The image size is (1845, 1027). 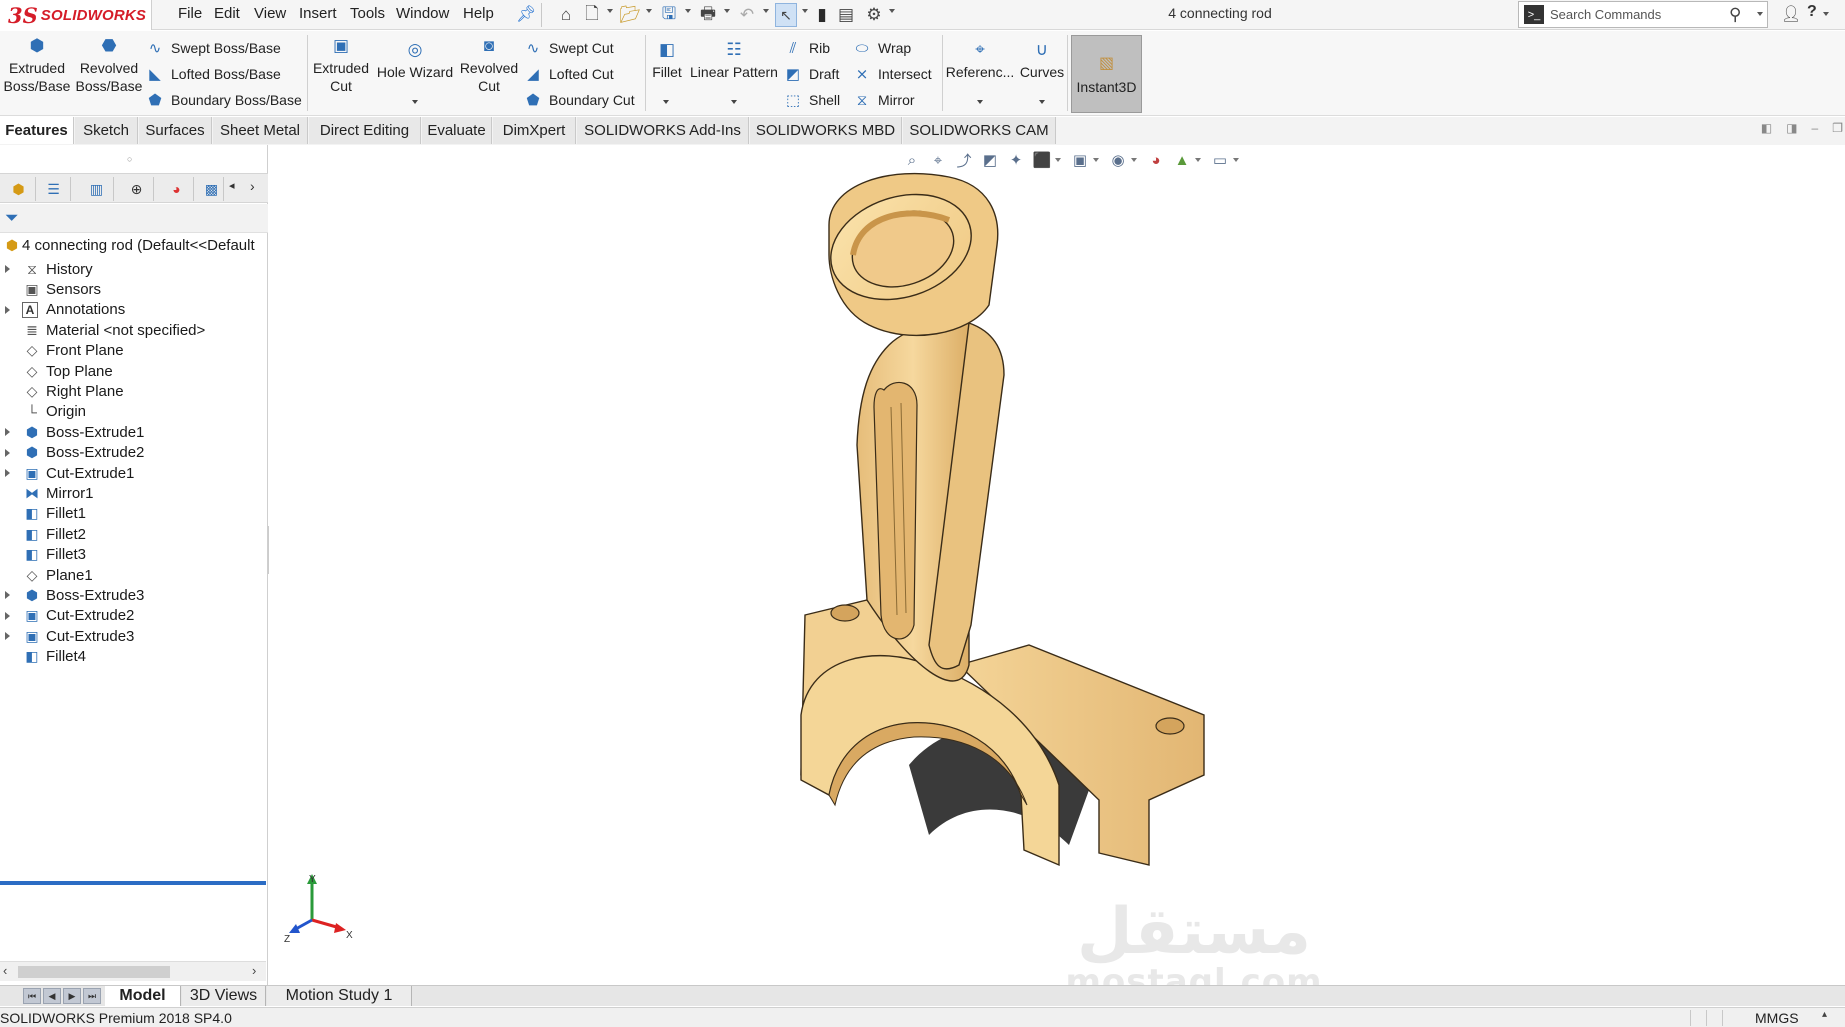 I want to click on boundary-cut-button: ⬟ Boundary Cut, so click(x=578, y=100).